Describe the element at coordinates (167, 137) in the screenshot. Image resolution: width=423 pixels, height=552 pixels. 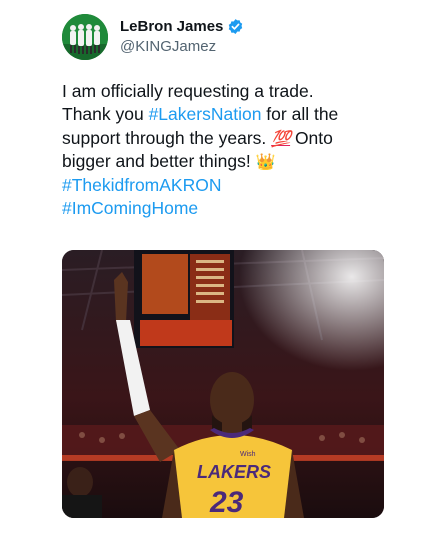
I see `tweet-line-3-text: support through the years.` at that location.